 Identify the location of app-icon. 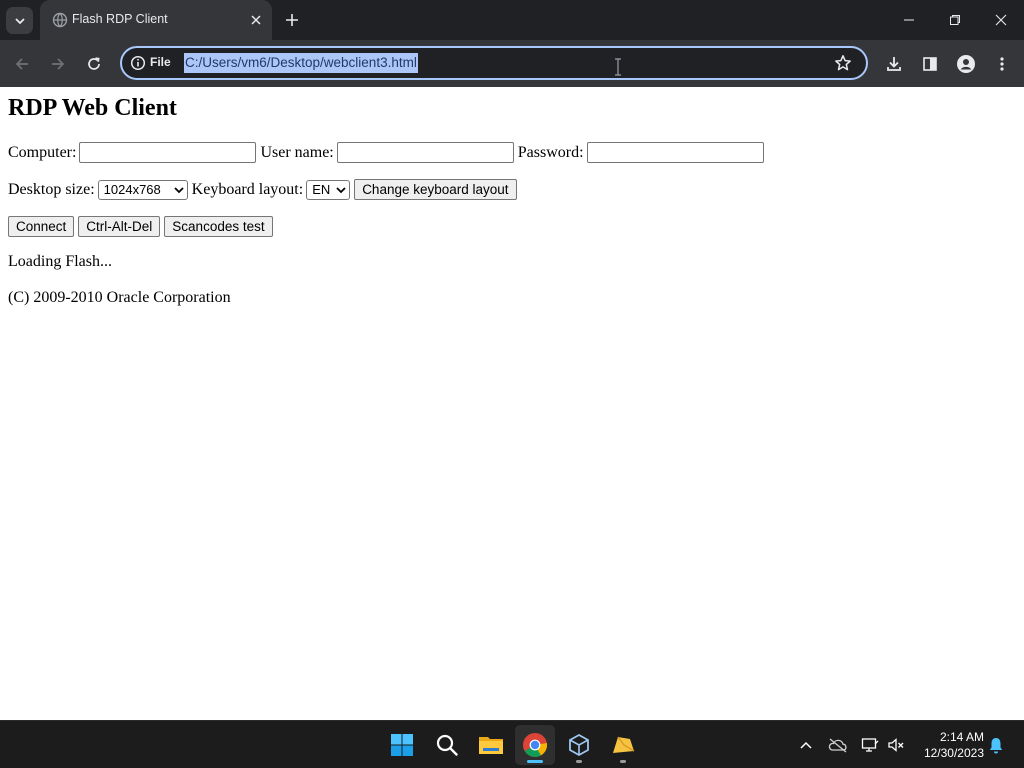
(624, 744).